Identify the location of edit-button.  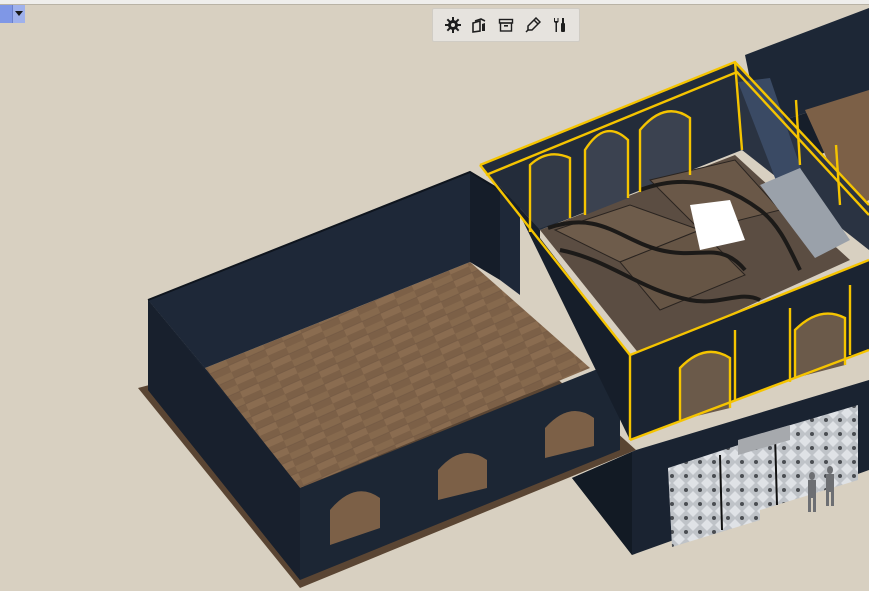
(533, 25).